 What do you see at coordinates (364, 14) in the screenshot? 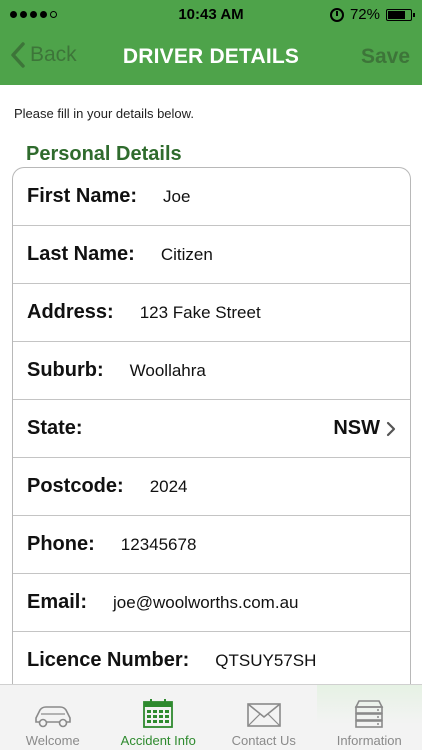
I see `battery-percentage: 72%` at bounding box center [364, 14].